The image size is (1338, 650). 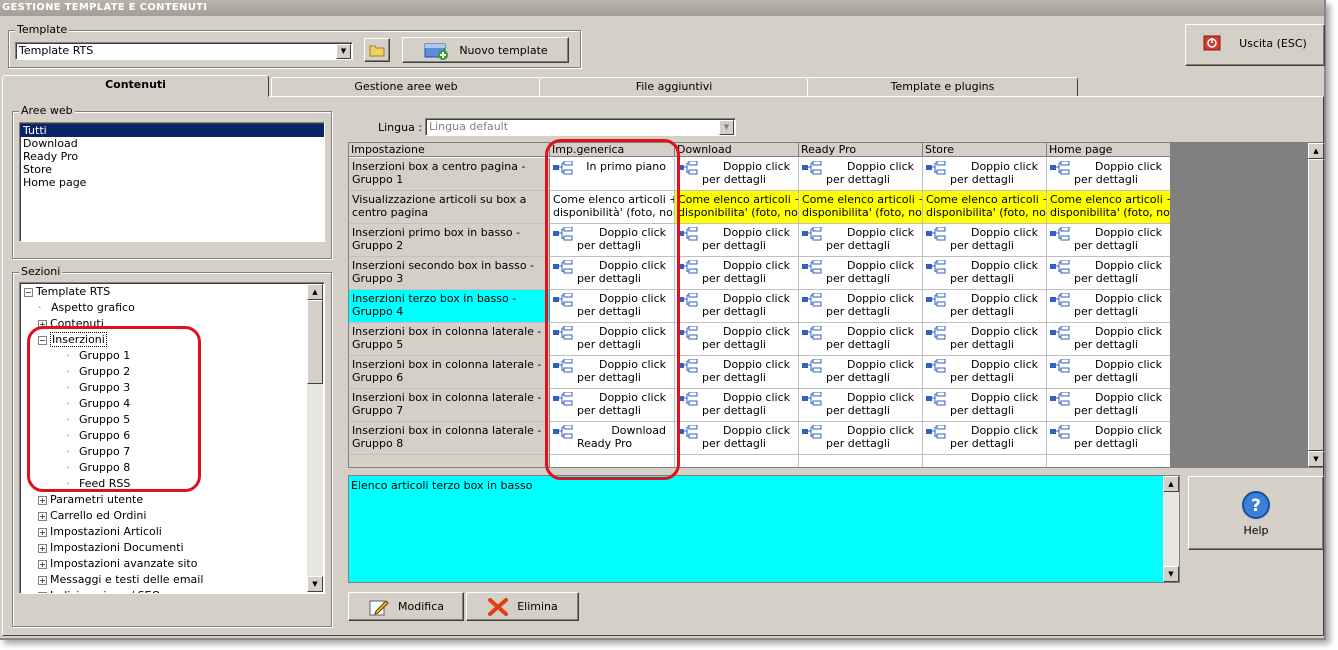 I want to click on delete-button: Elimina, so click(x=522, y=606).